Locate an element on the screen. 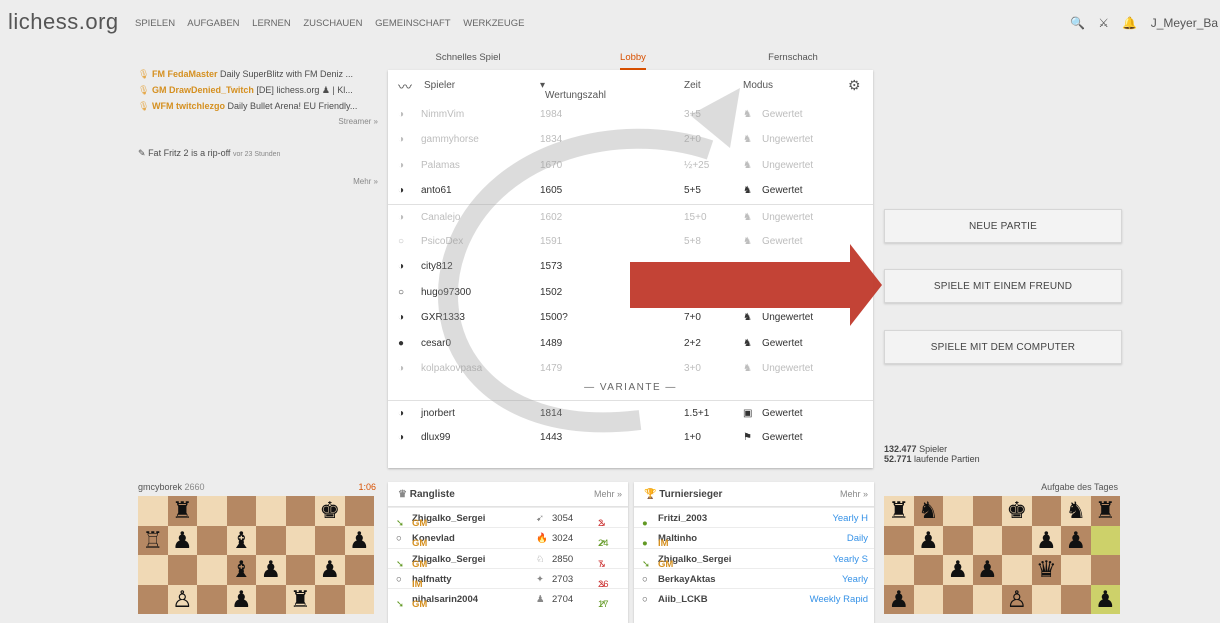 The width and height of the screenshot is (1220, 623). row-rating: 1602 is located at coordinates (551, 217).